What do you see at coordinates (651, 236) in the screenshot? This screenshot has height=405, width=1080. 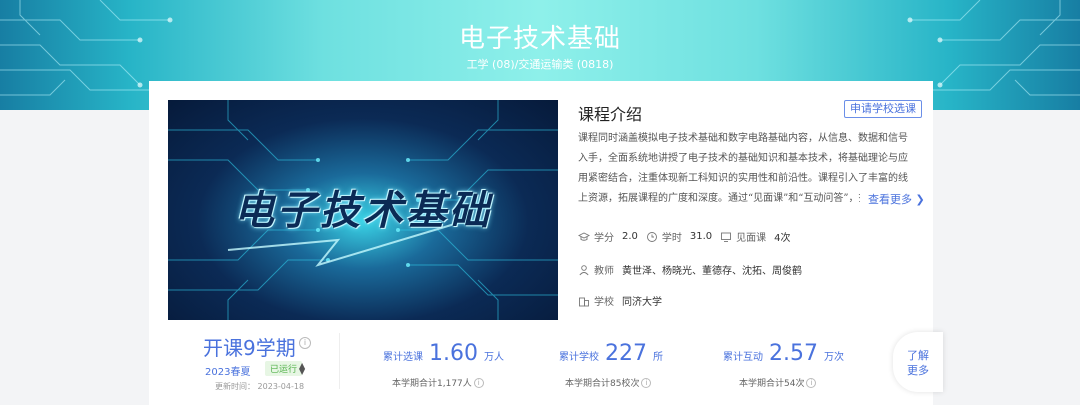 I see `clock-icon` at bounding box center [651, 236].